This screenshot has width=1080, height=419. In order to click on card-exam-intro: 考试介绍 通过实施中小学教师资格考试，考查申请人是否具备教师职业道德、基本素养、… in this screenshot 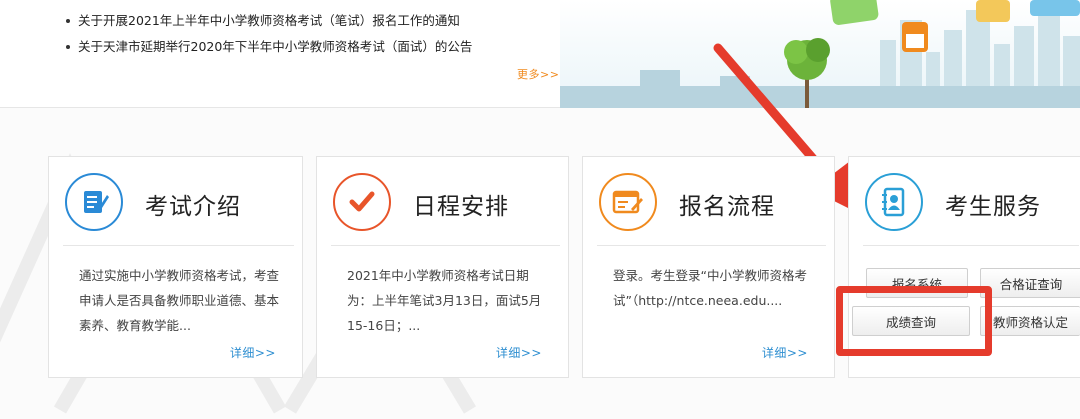, I will do `click(175, 267)`.